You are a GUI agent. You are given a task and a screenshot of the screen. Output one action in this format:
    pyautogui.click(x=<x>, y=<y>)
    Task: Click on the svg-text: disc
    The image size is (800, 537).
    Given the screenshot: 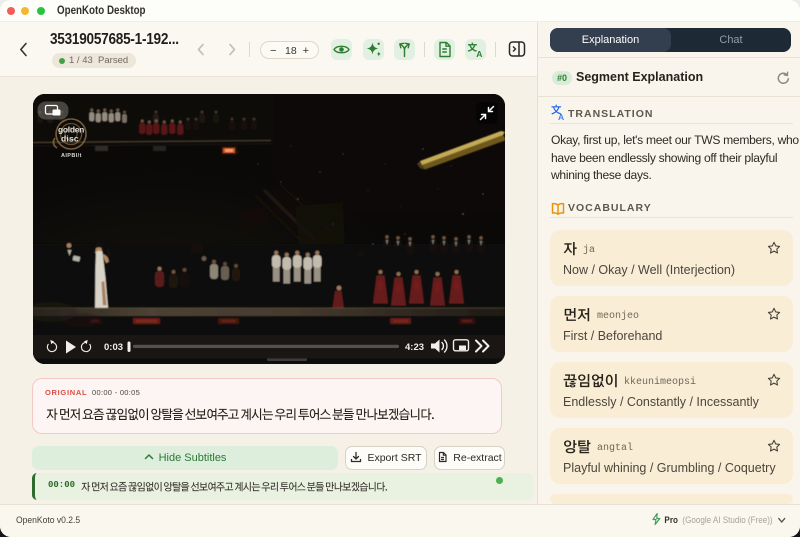 What is the action you would take?
    pyautogui.click(x=70, y=139)
    